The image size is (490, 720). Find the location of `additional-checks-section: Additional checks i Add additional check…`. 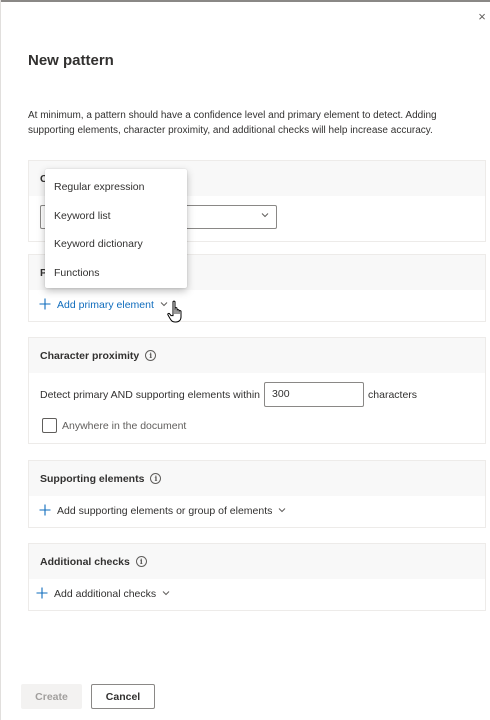

additional-checks-section: Additional checks i Add additional check… is located at coordinates (257, 577).